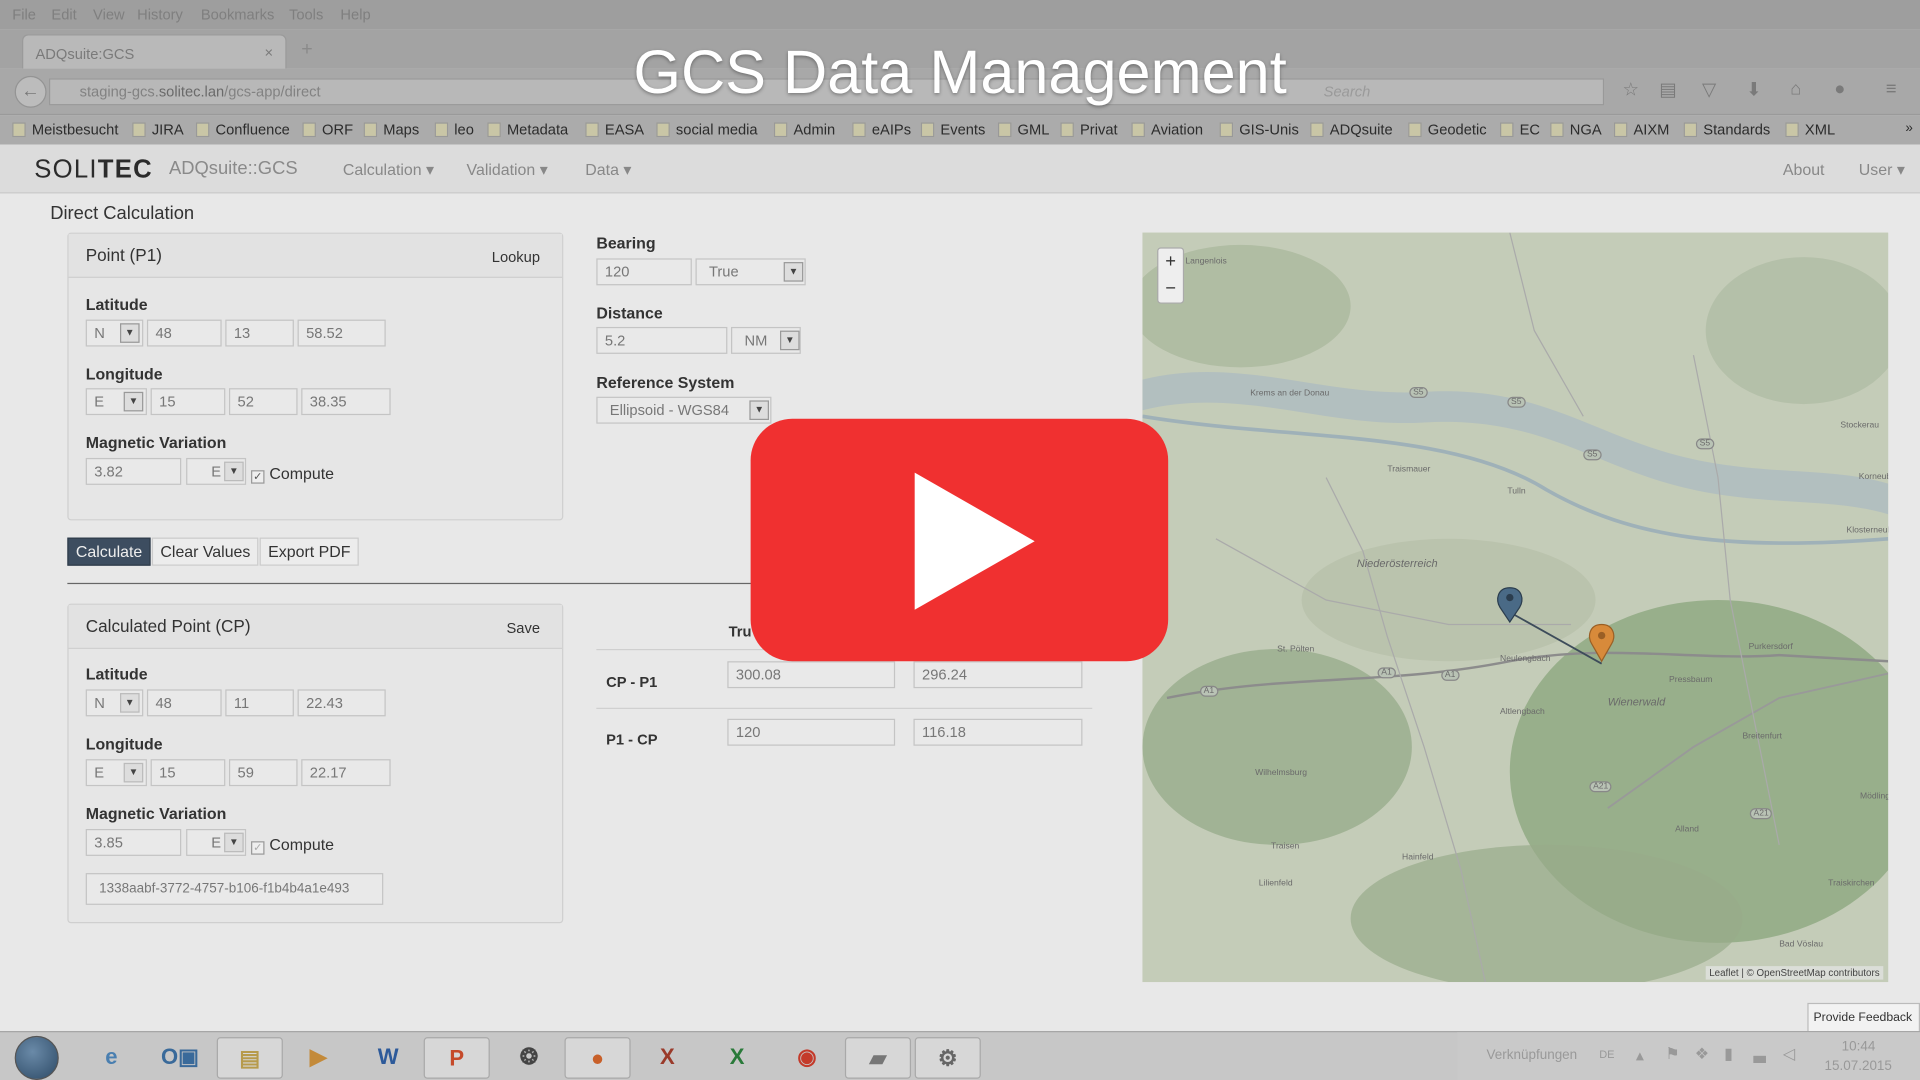  I want to click on map-attribution: Leaflet | © OpenStreetMap contributors, so click(1794, 973).